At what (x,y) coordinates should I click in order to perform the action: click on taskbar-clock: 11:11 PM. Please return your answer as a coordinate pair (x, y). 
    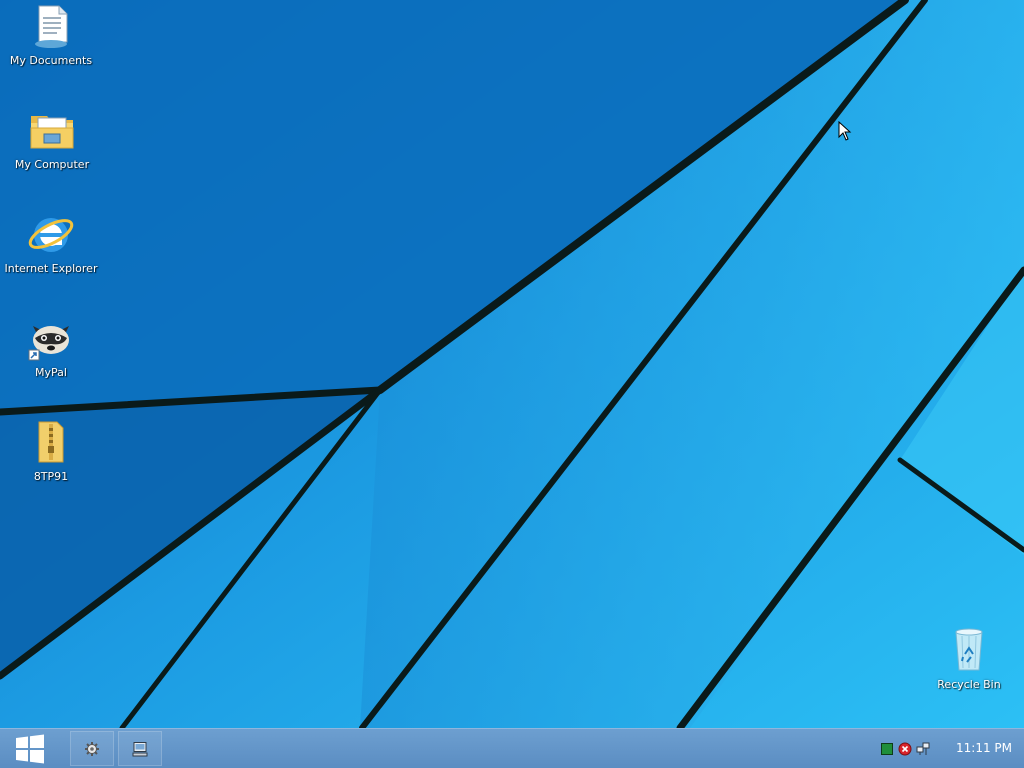
    Looking at the image, I should click on (984, 748).